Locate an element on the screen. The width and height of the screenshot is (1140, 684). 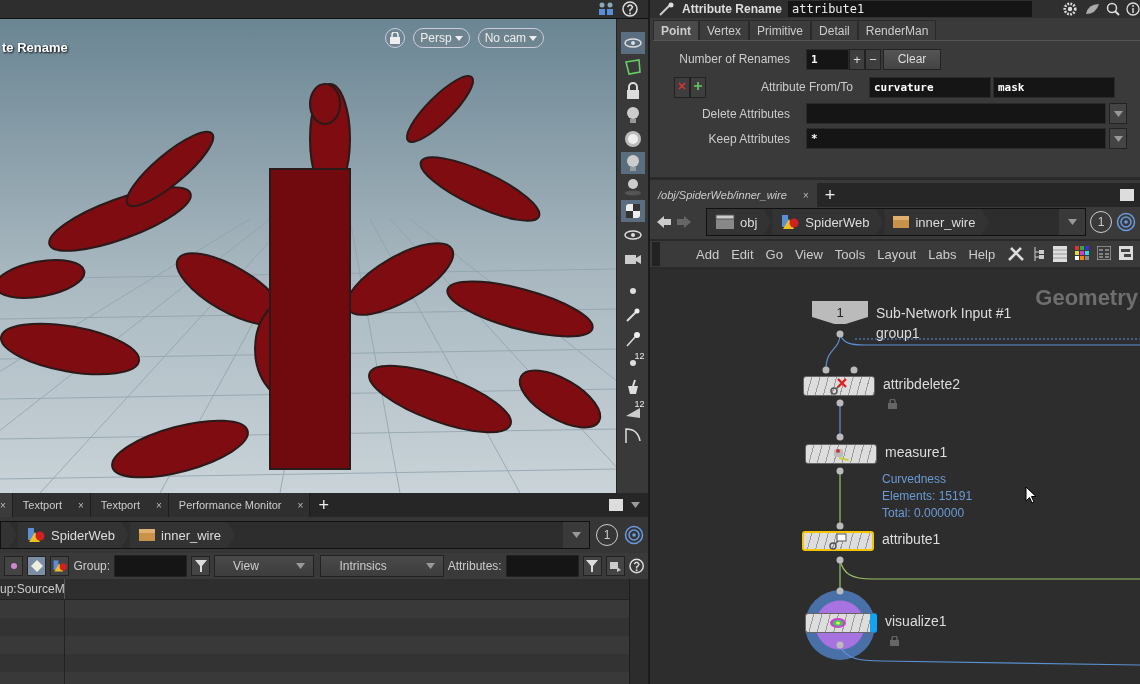
bulb-tool-button is located at coordinates (632, 163).